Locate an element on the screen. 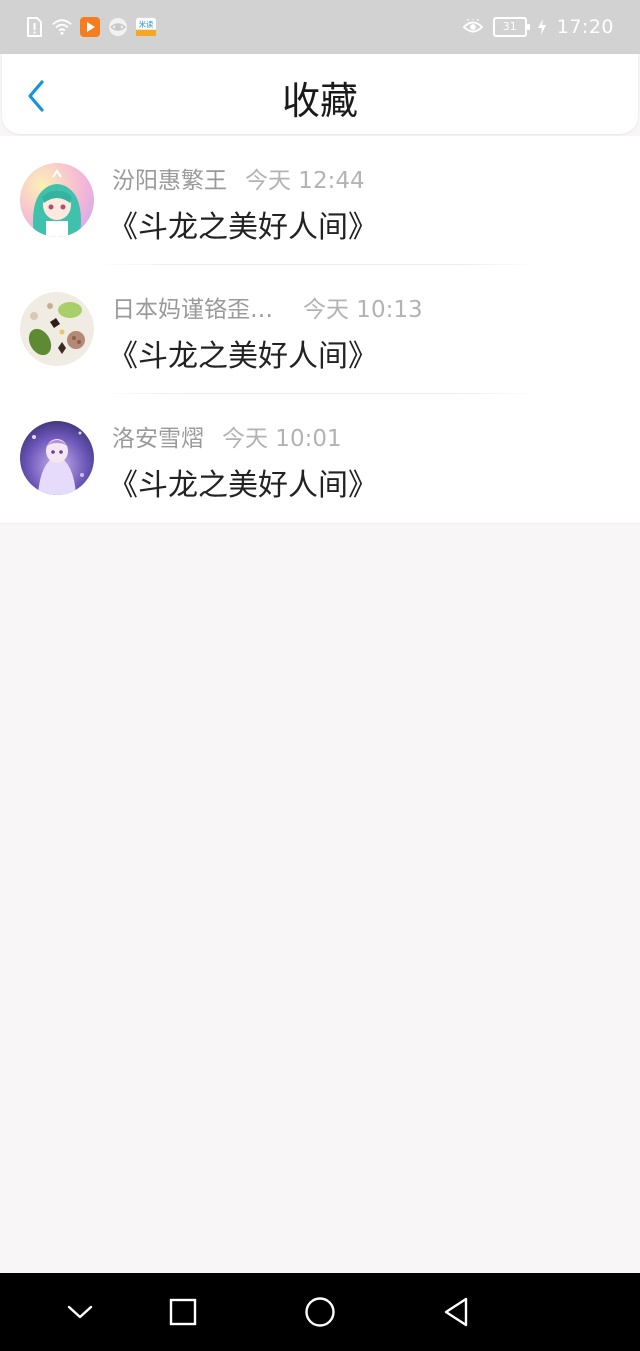 The width and height of the screenshot is (640, 1351). list-item: 洛安雪熠 今天 10:01 《斗龙之美好人间》 is located at coordinates (320, 458).